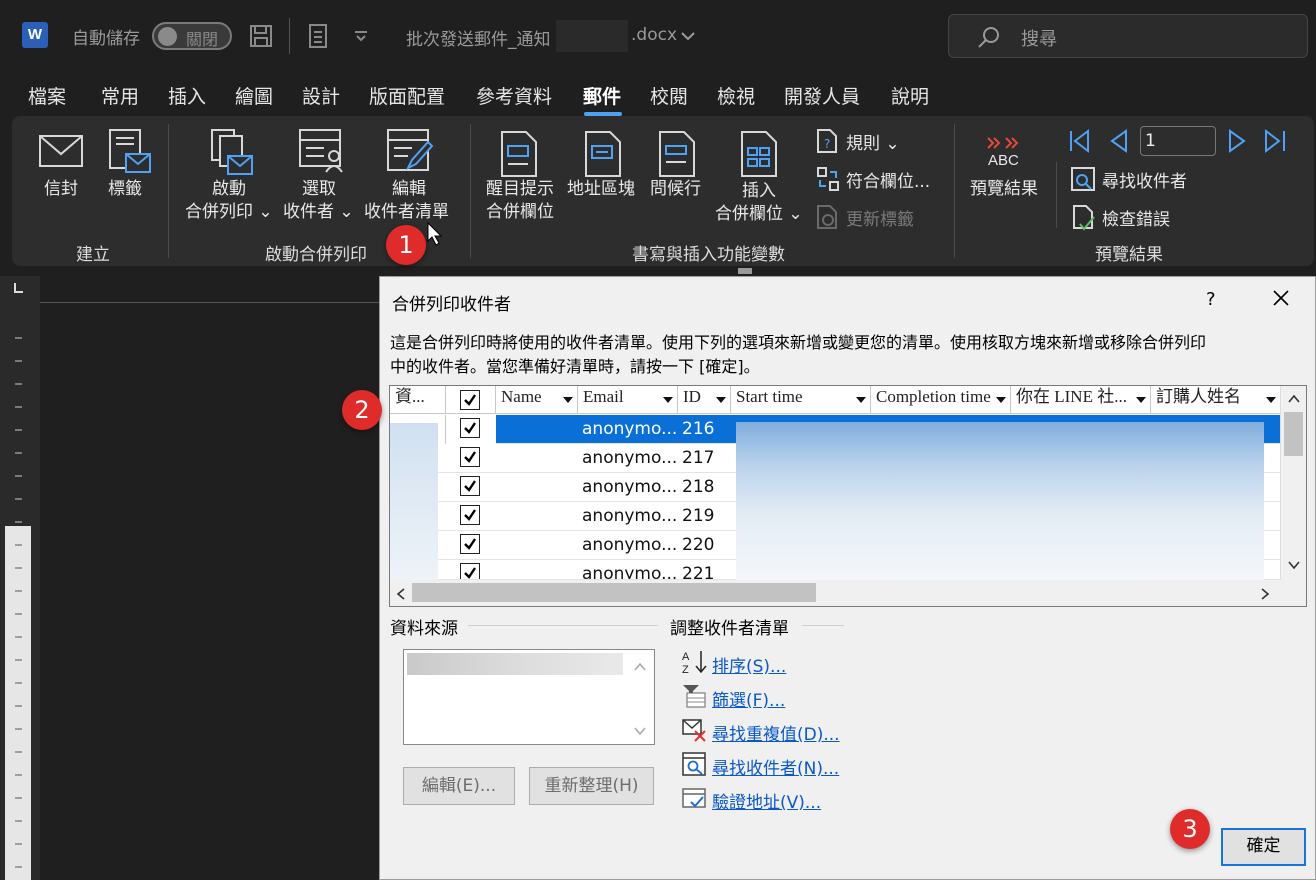 The height and width of the screenshot is (880, 1316). Describe the element at coordinates (910, 95) in the screenshot. I see `tab-help: 說明` at that location.